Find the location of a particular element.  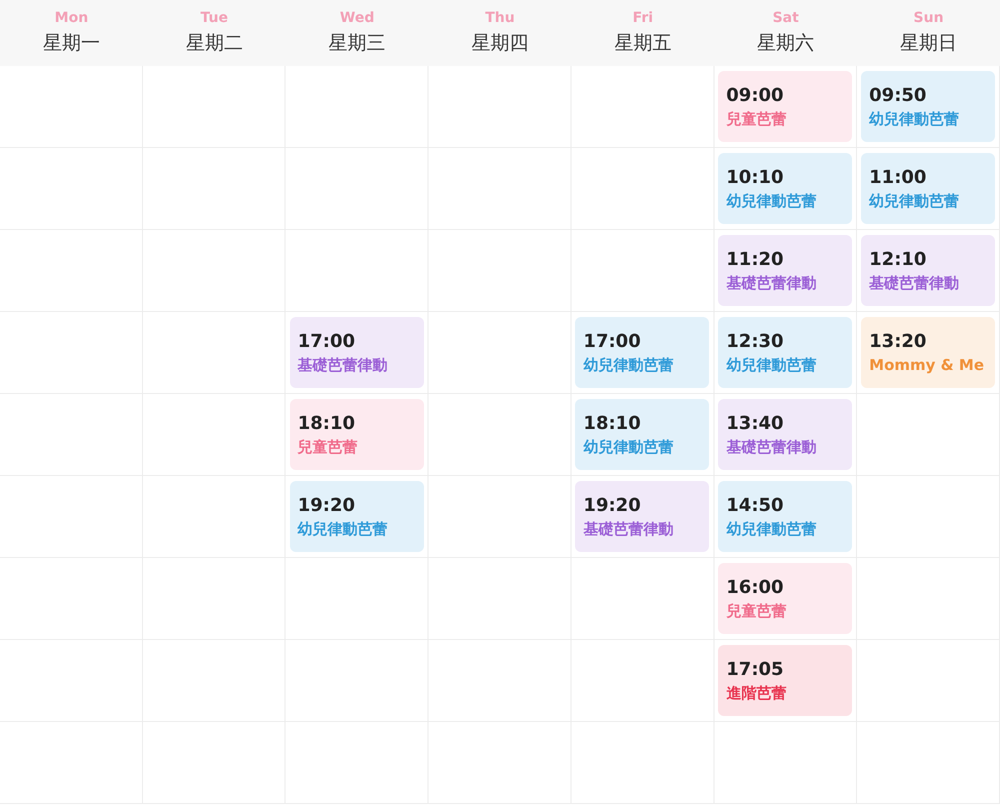

class-card: 11:00 幼兒律動芭蕾 is located at coordinates (928, 188).